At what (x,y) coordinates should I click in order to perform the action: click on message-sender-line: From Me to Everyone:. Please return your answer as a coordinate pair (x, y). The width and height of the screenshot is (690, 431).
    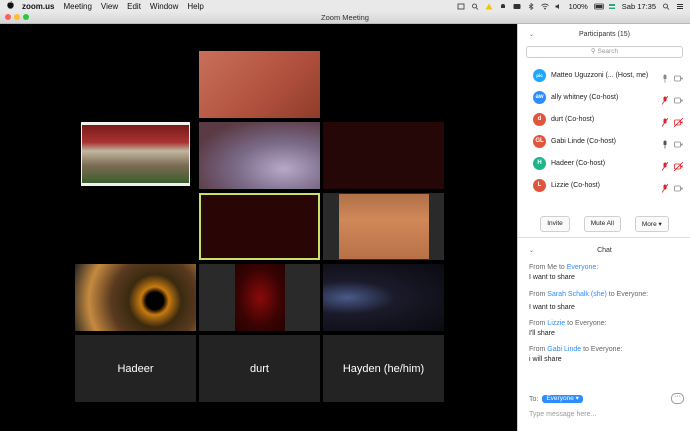
    Looking at the image, I should click on (588, 267).